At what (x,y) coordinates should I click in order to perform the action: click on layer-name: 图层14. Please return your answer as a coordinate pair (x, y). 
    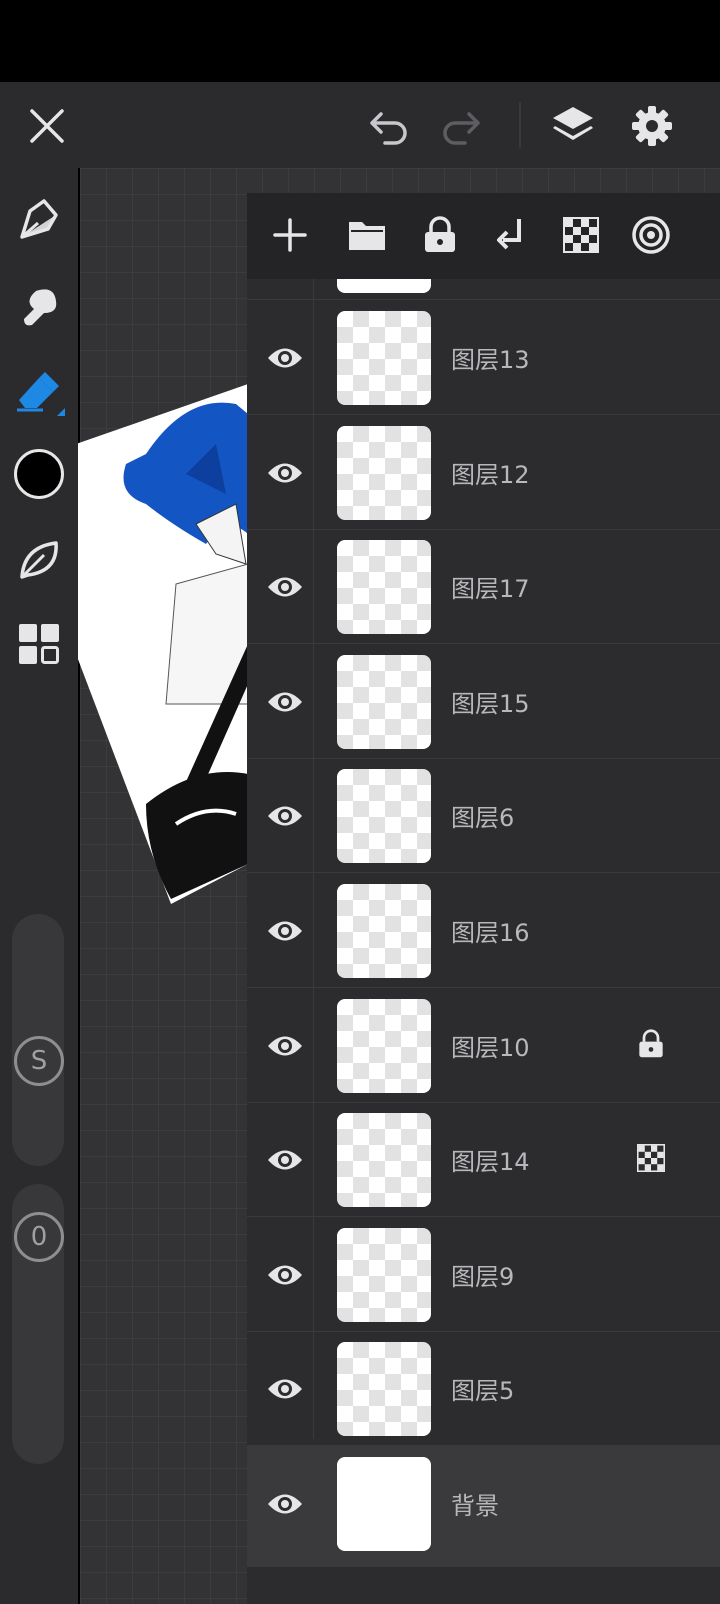
    Looking at the image, I should click on (490, 1162).